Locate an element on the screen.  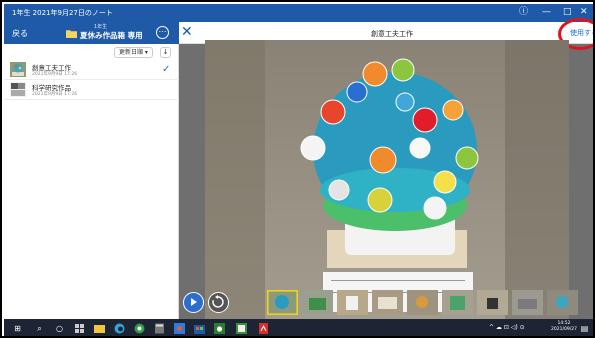
title-bar: 1年生 2021年9月27日のノート ⓘ — □ ✕ is located at coordinates (298, 13).